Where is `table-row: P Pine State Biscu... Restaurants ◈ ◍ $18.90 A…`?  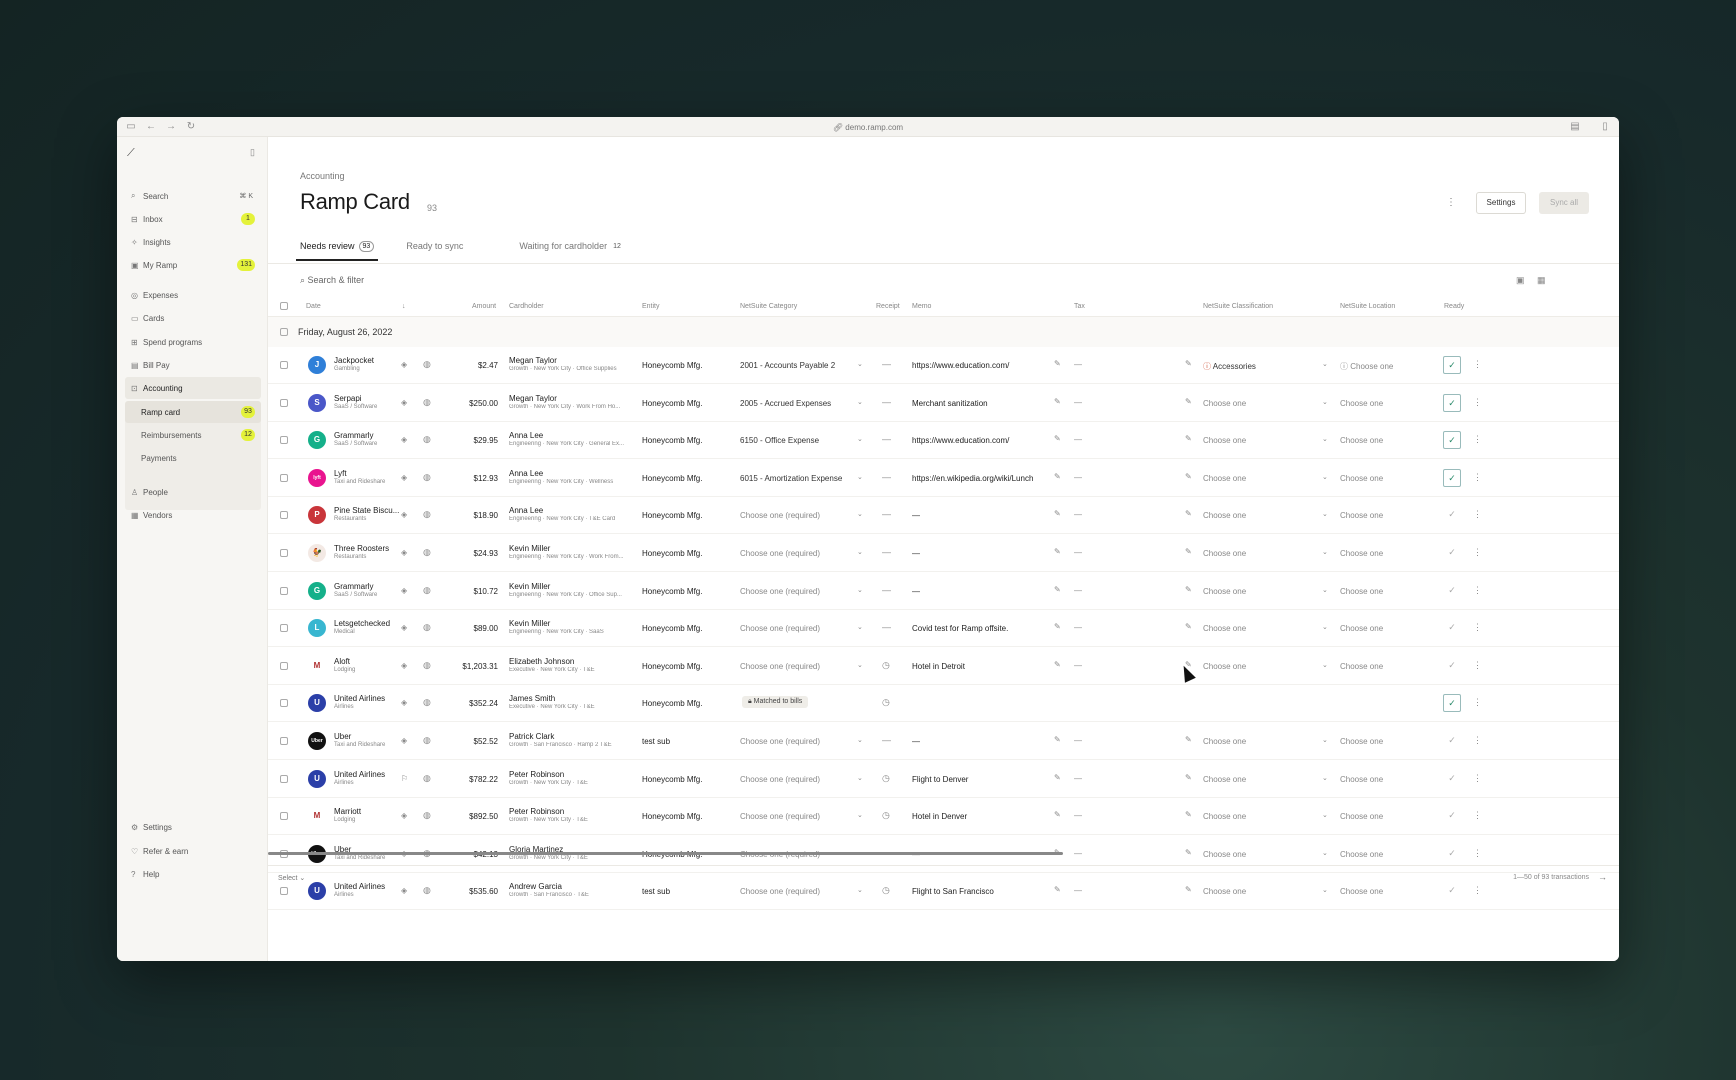
table-row: P Pine State Biscu... Restaurants ◈ ◍ $18.90 A… is located at coordinates (943, 516).